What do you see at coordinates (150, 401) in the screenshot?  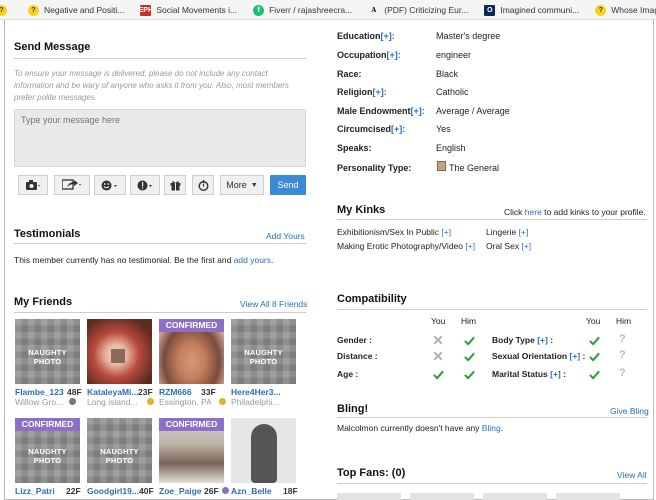 I see `verified-badge-icon` at bounding box center [150, 401].